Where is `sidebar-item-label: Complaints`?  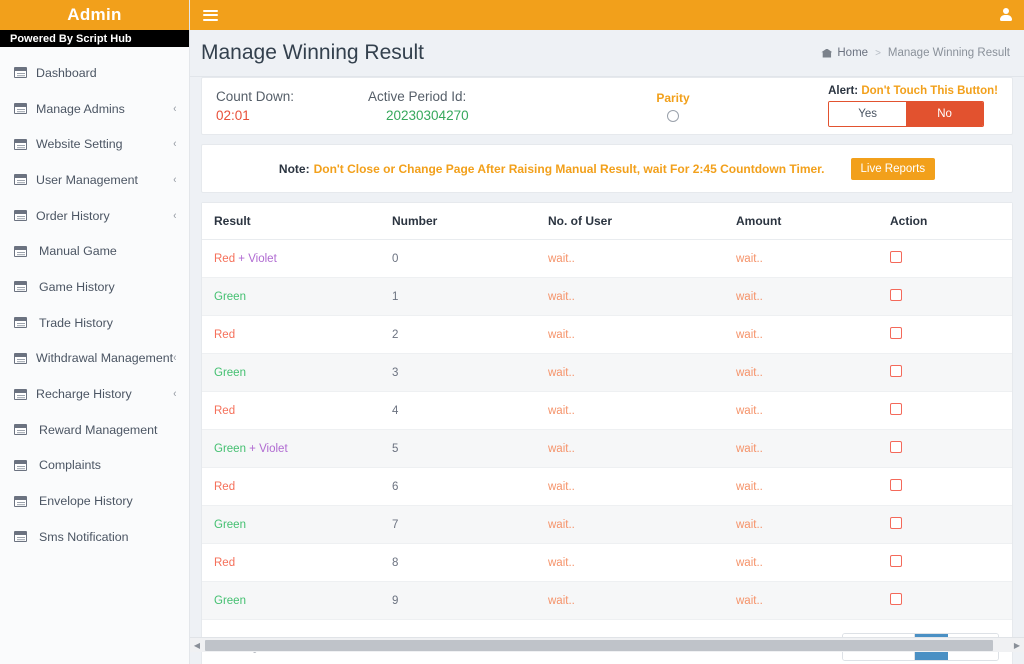
sidebar-item-label: Complaints is located at coordinates (70, 465).